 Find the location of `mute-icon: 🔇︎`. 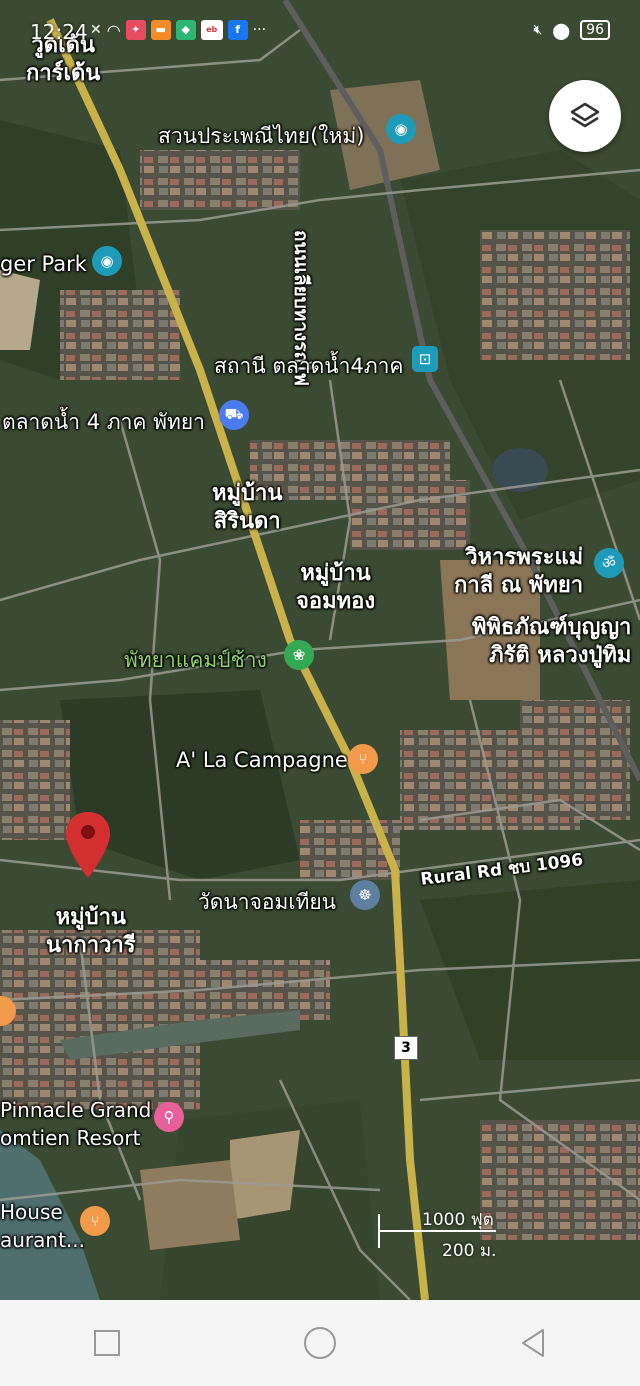

mute-icon: 🔇︎ is located at coordinates (538, 30).